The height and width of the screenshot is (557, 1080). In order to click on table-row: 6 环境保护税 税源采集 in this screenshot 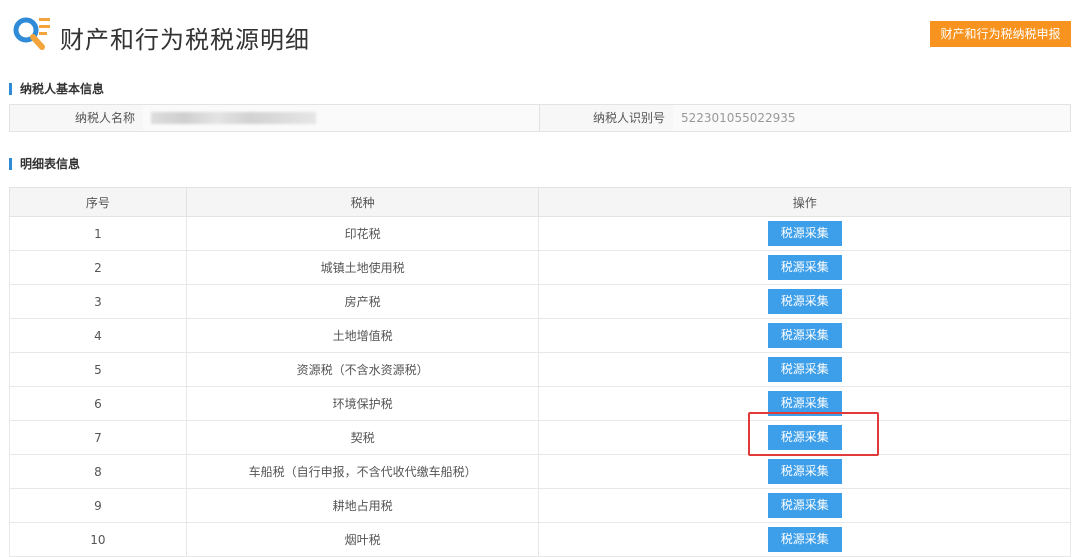, I will do `click(540, 403)`.